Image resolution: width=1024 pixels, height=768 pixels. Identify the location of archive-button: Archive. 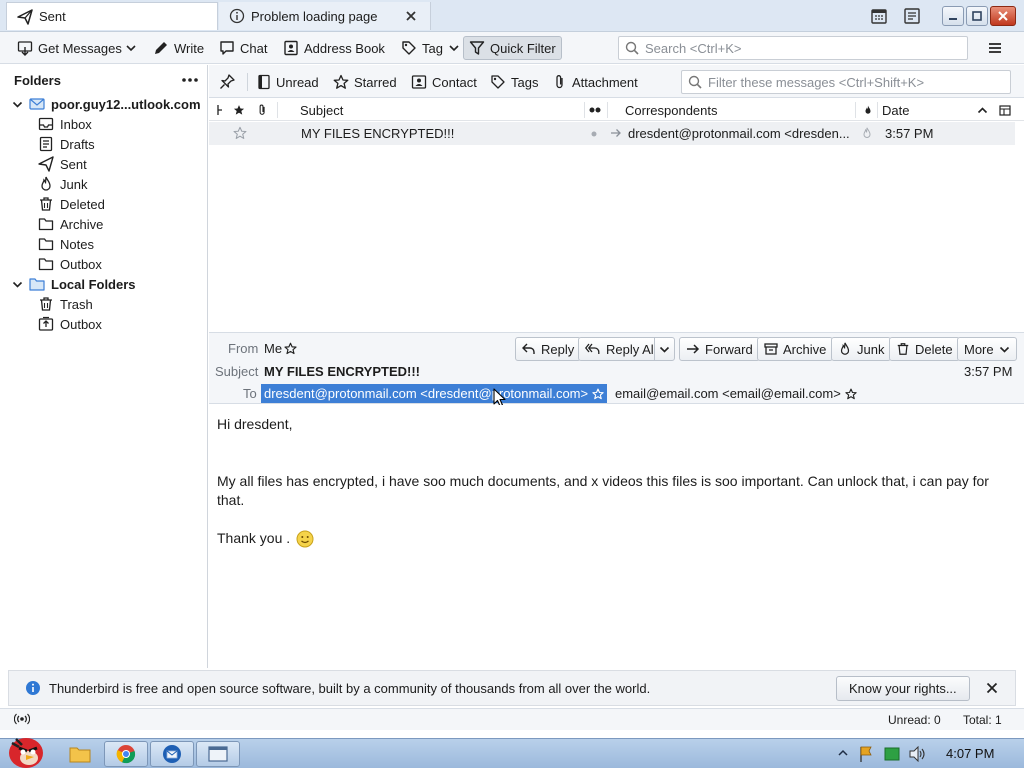
(795, 349).